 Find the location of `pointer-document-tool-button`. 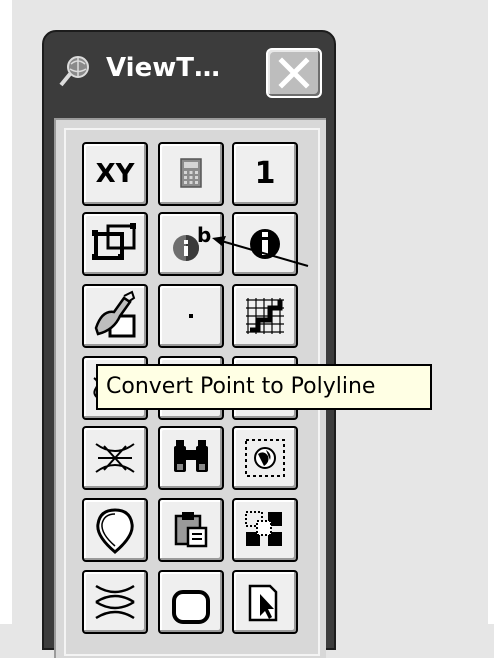

pointer-document-tool-button is located at coordinates (265, 602).